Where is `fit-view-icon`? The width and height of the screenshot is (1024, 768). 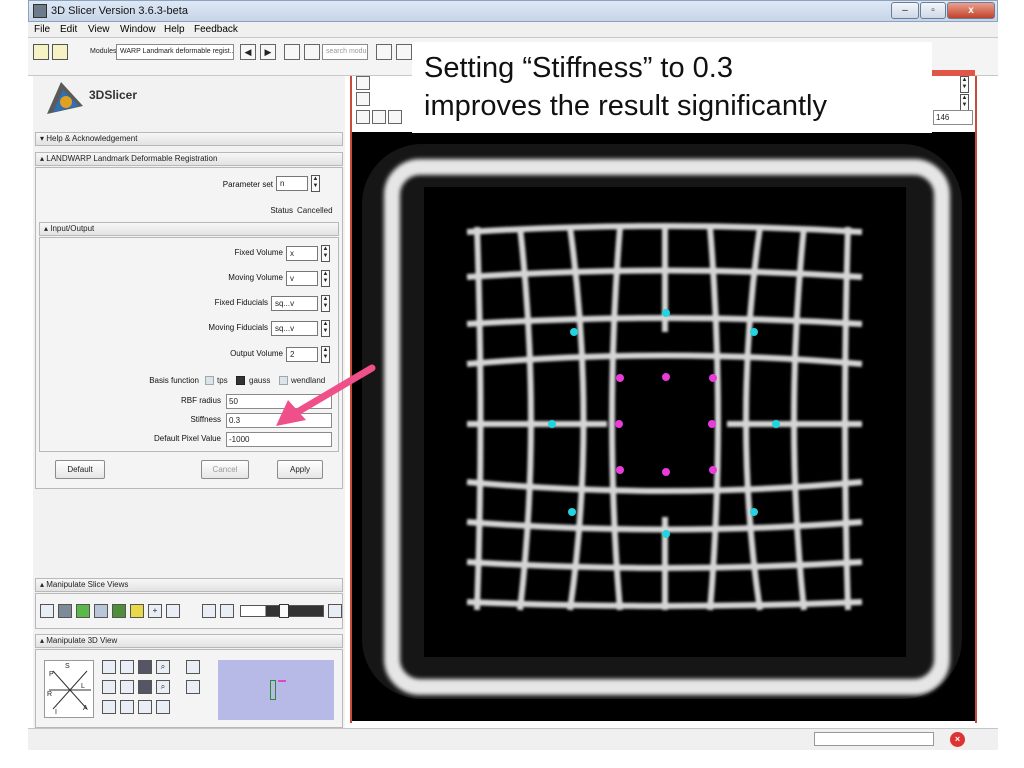
fit-view-icon is located at coordinates (173, 611).